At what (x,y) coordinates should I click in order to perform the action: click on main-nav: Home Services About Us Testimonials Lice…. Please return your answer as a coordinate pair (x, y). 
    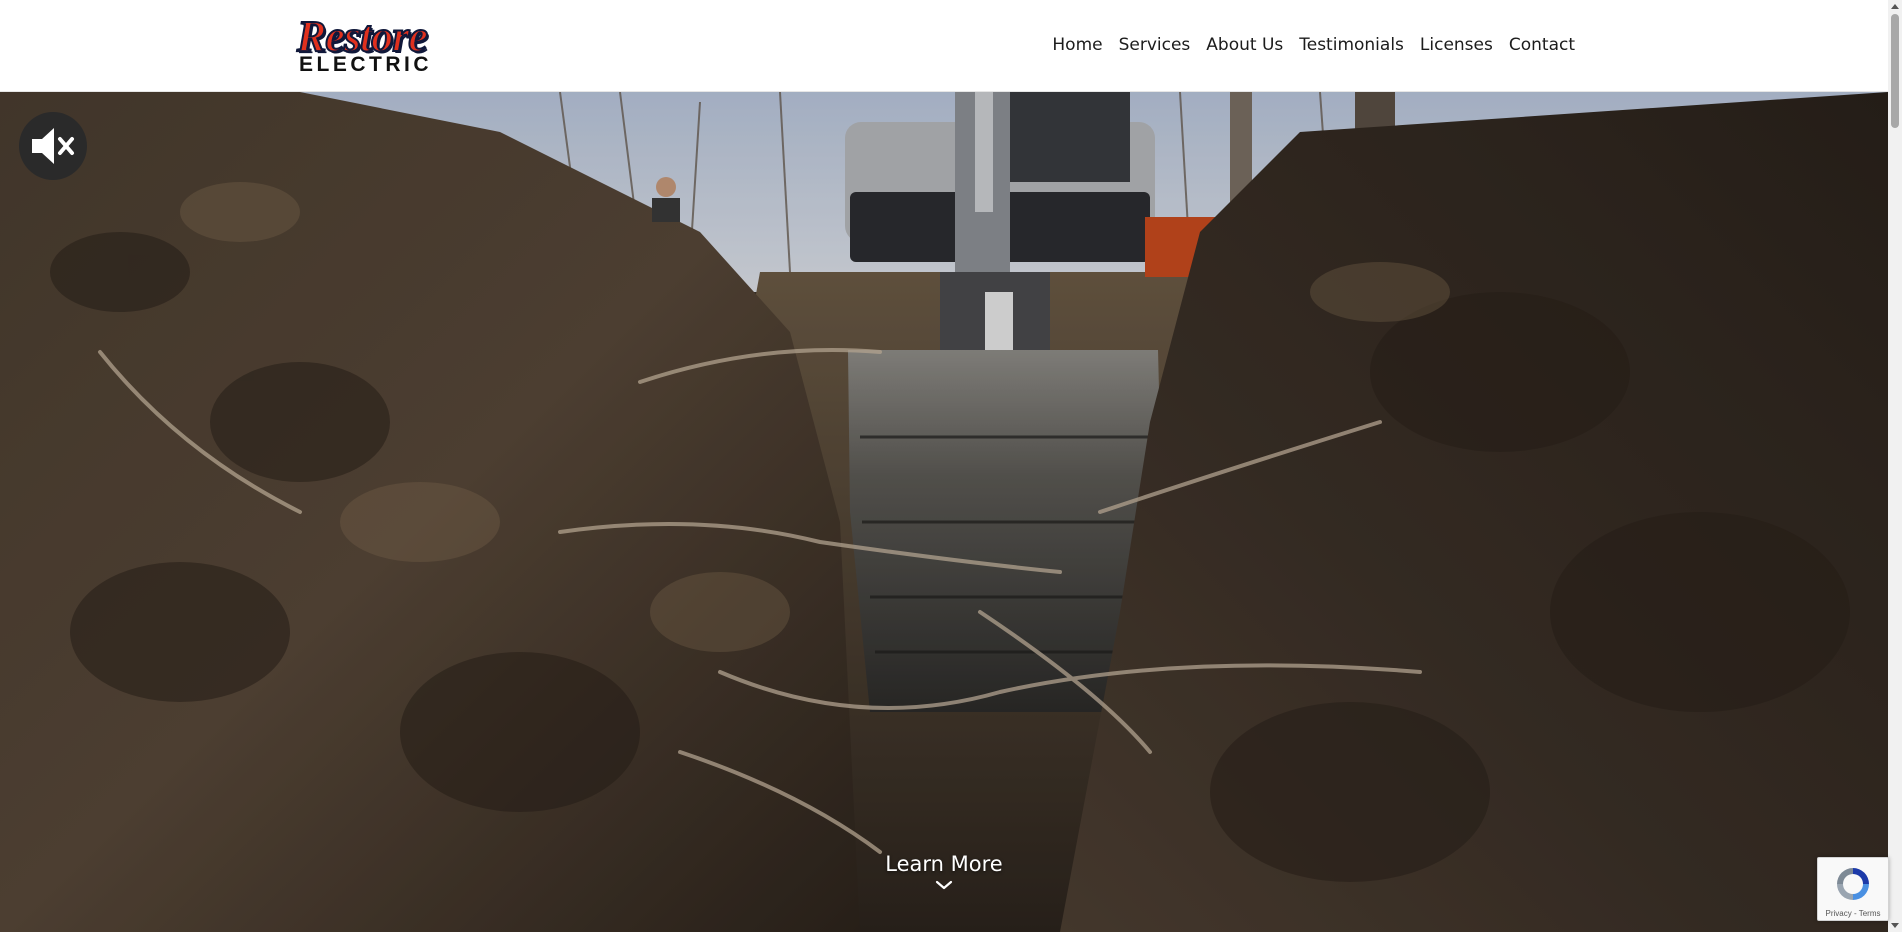
    Looking at the image, I should click on (1313, 45).